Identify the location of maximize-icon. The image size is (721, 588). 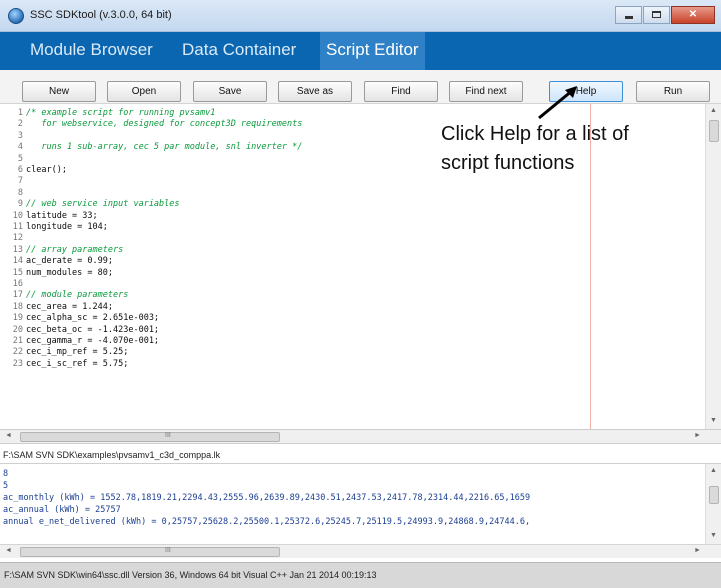
(656, 14).